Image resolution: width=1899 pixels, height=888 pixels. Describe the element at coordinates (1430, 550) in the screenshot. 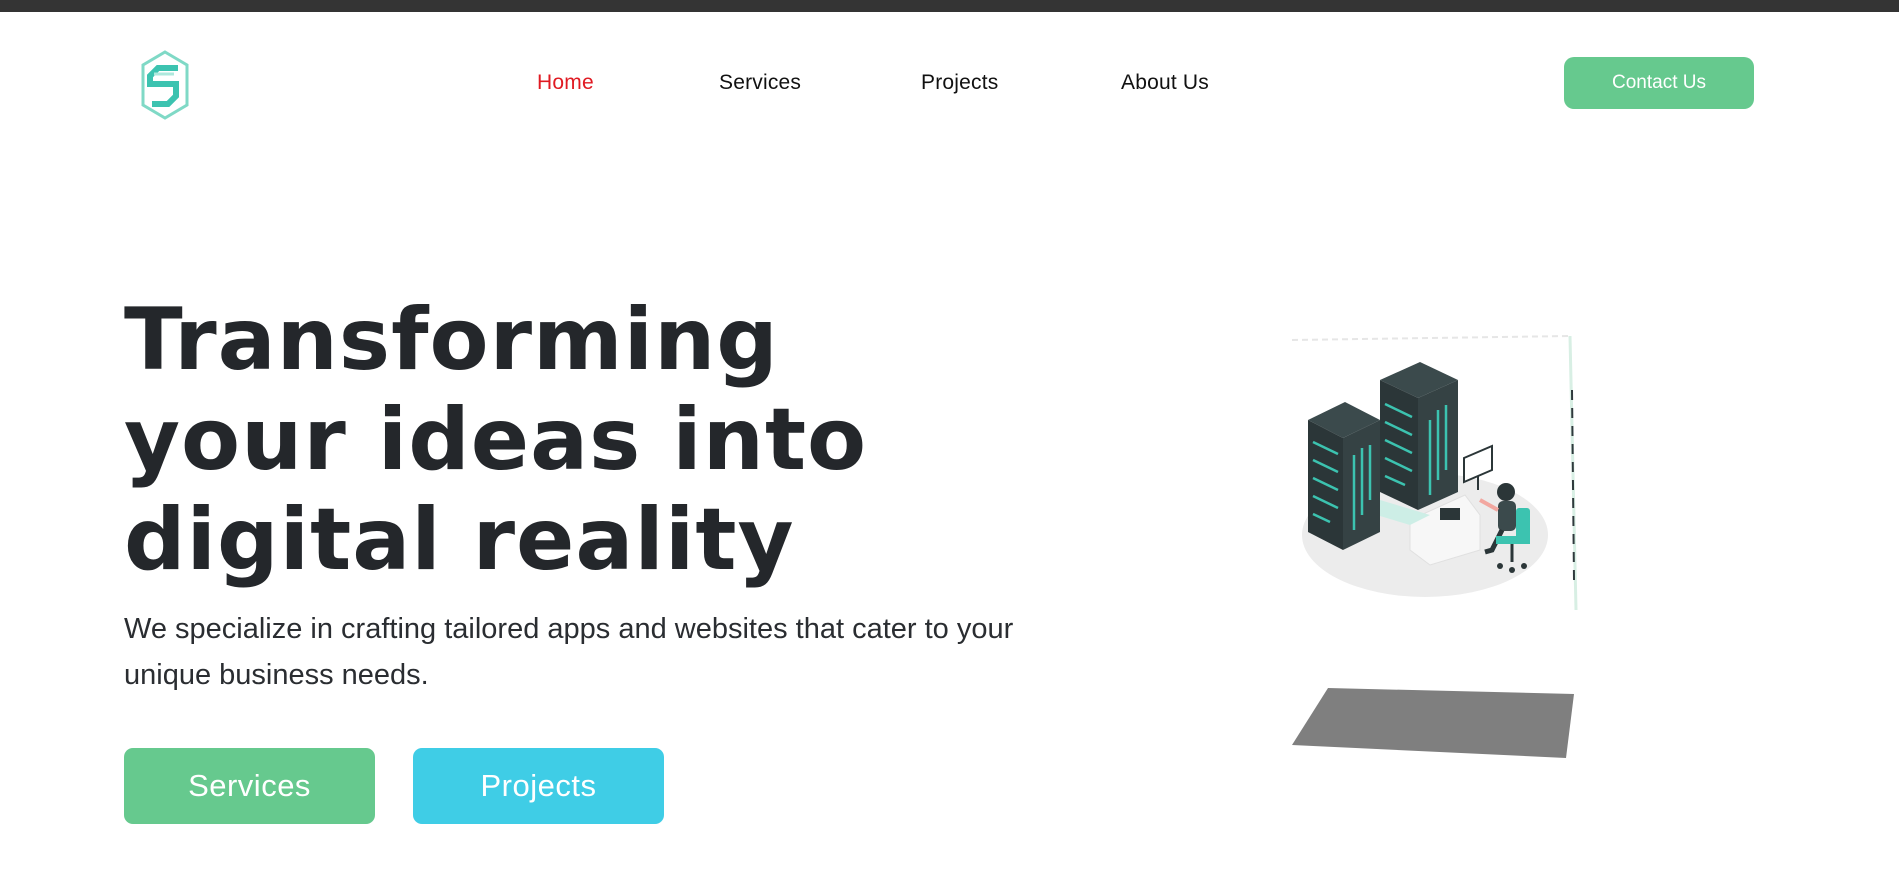

I see `server-room-illustration-icon` at that location.